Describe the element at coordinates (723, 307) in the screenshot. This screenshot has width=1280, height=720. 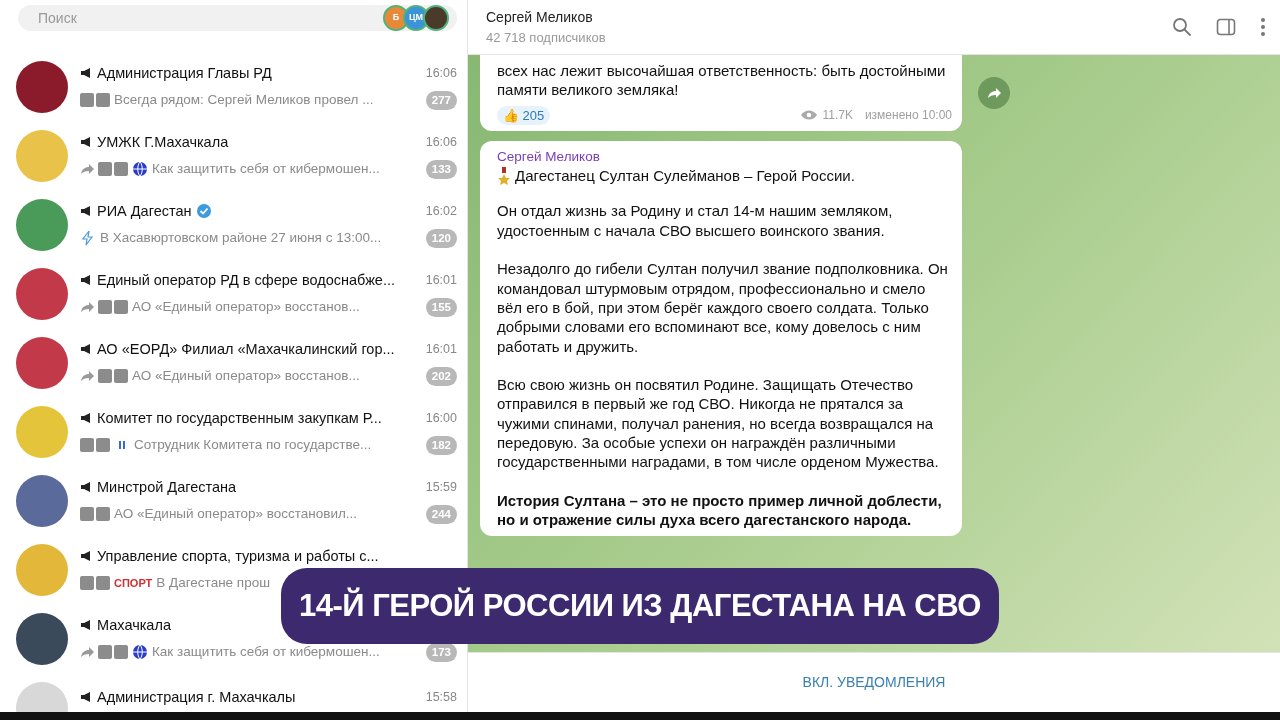
I see `message-text: Незадолго до гибели Султан получил звание подполковника. Он командовал штурмовым отрядом, профессионально и смело вёл его в бой, при этом берёг каждого своего солдата. Только добрыми словами его вспоминают все, кому довелось с ним работать и дружить.` at that location.